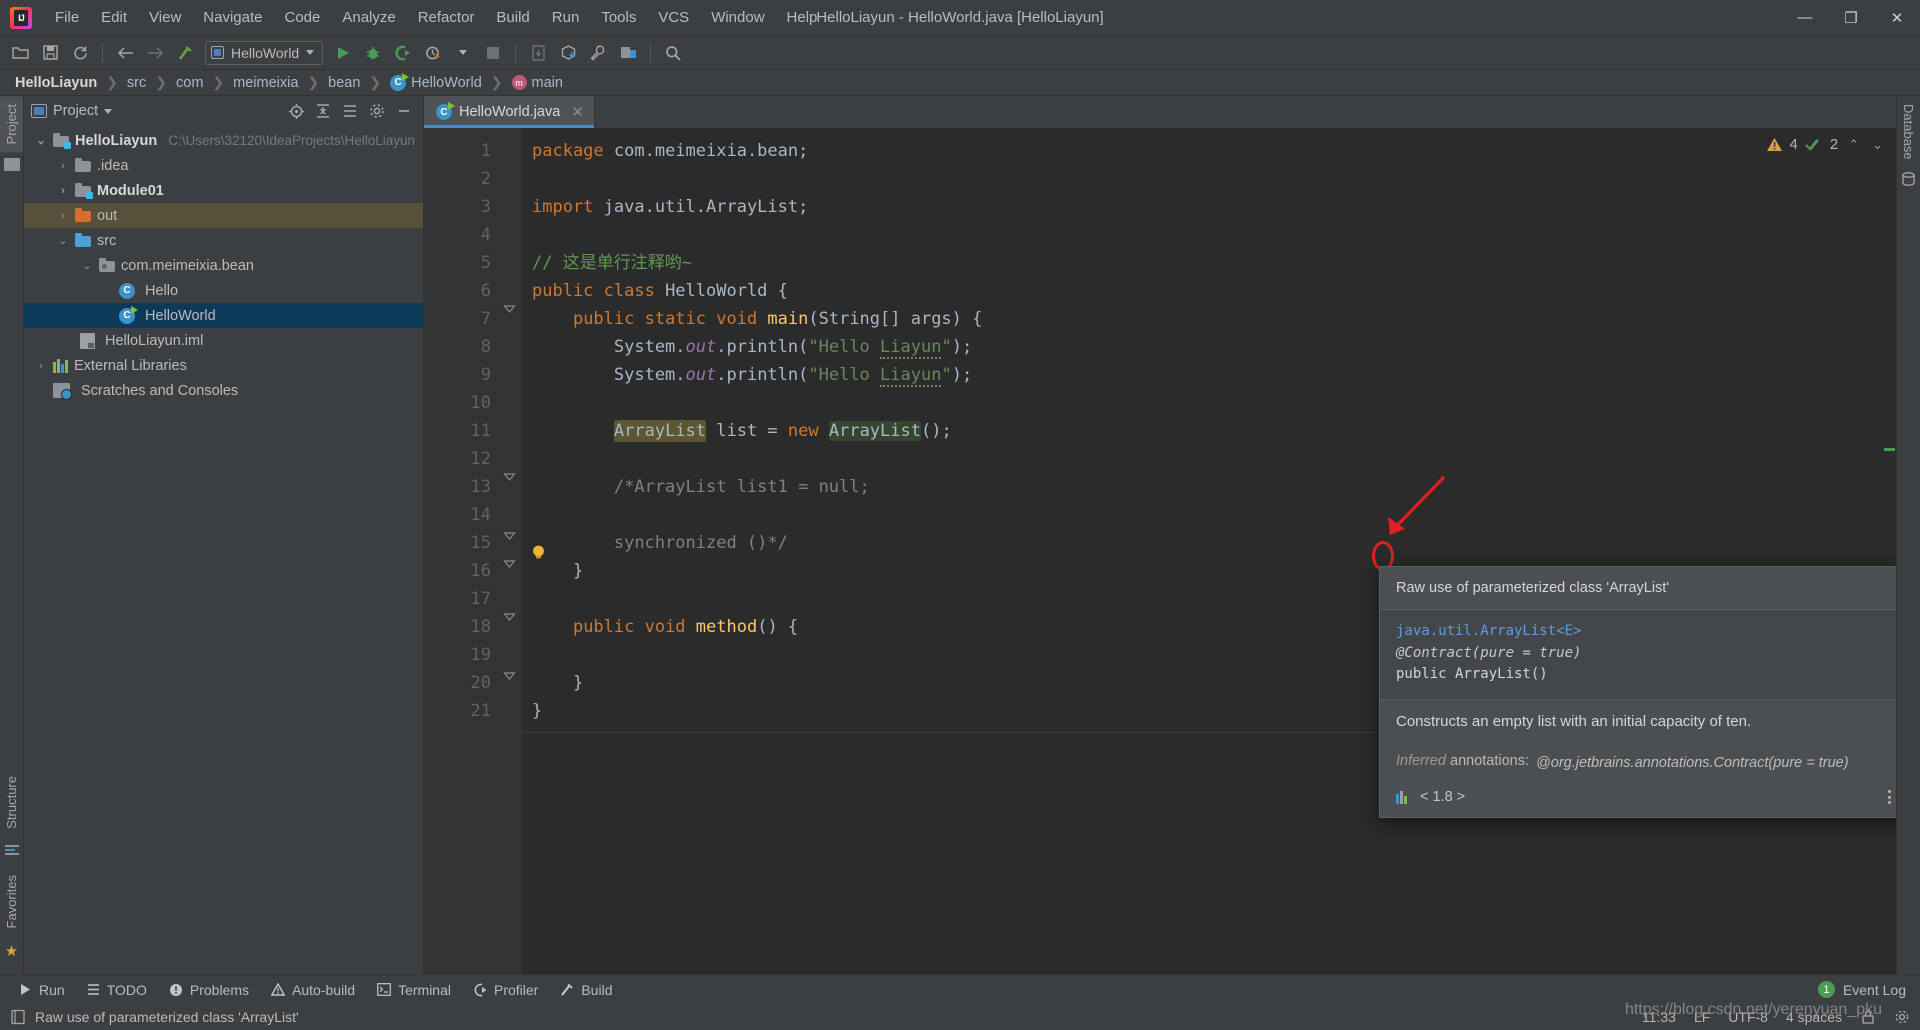 The height and width of the screenshot is (1030, 1920). I want to click on build-hammer-icon, so click(185, 53).